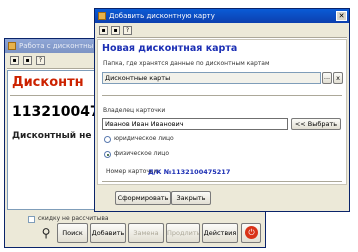 Image resolution: width=358 pixels, height=252 pixels. What do you see at coordinates (40, 60) in the screenshot?
I see `help-icon: ?` at bounding box center [40, 60].